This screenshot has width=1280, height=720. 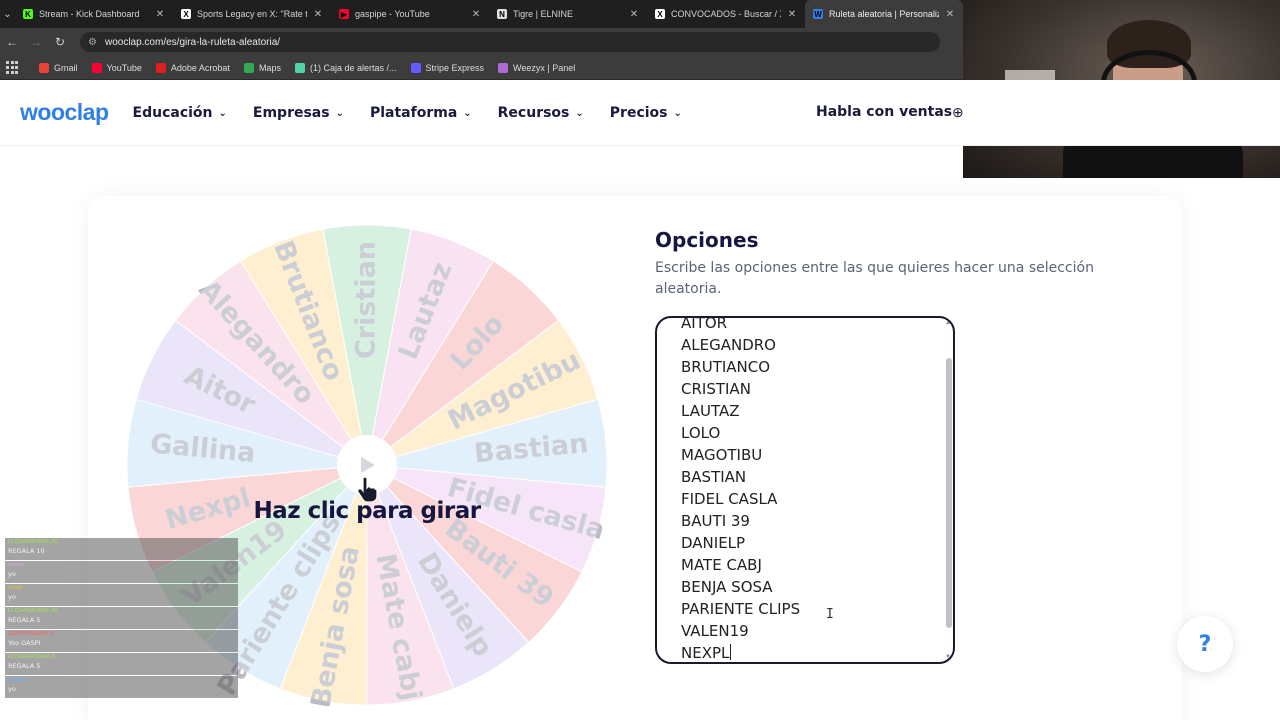 What do you see at coordinates (536, 67) in the screenshot?
I see `bookmark-item: Weezyx | Panel` at bounding box center [536, 67].